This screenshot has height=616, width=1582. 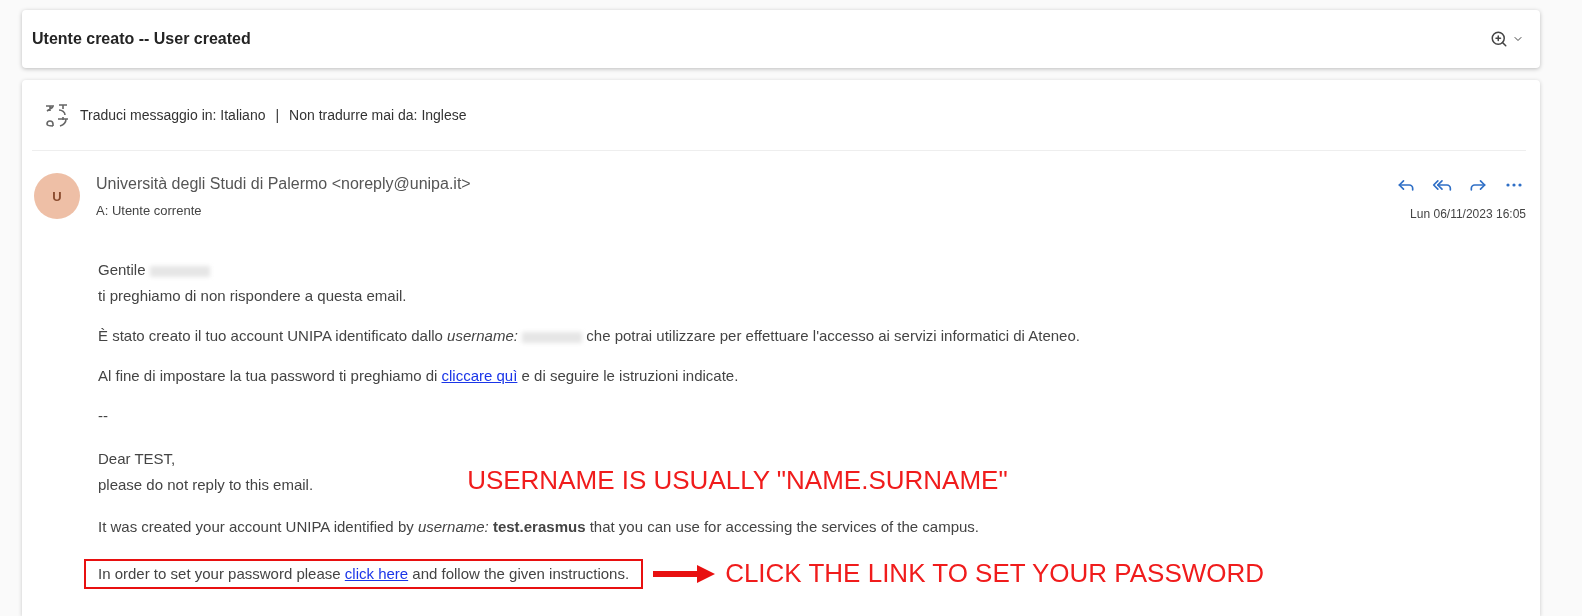 I want to click on translate-link: Traduci messaggio in: Italiano, so click(x=173, y=115).